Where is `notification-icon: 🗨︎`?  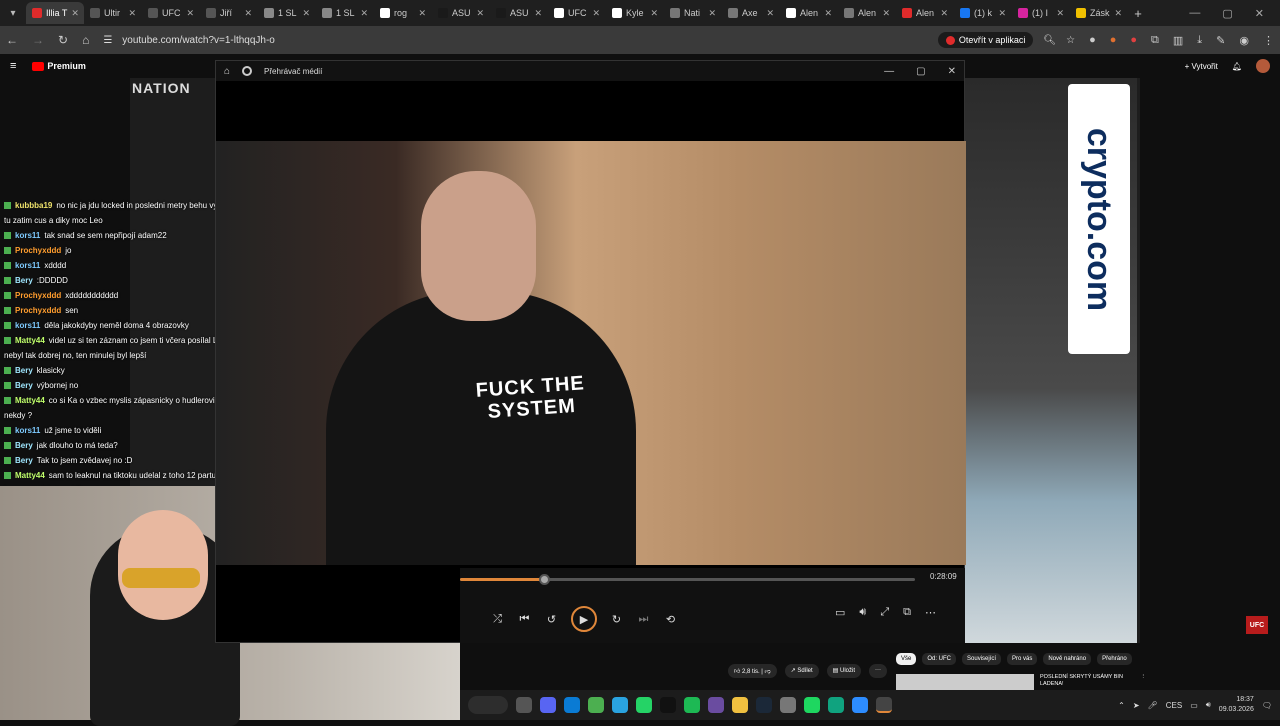
notification-icon: 🗨︎ is located at coordinates (1267, 705).